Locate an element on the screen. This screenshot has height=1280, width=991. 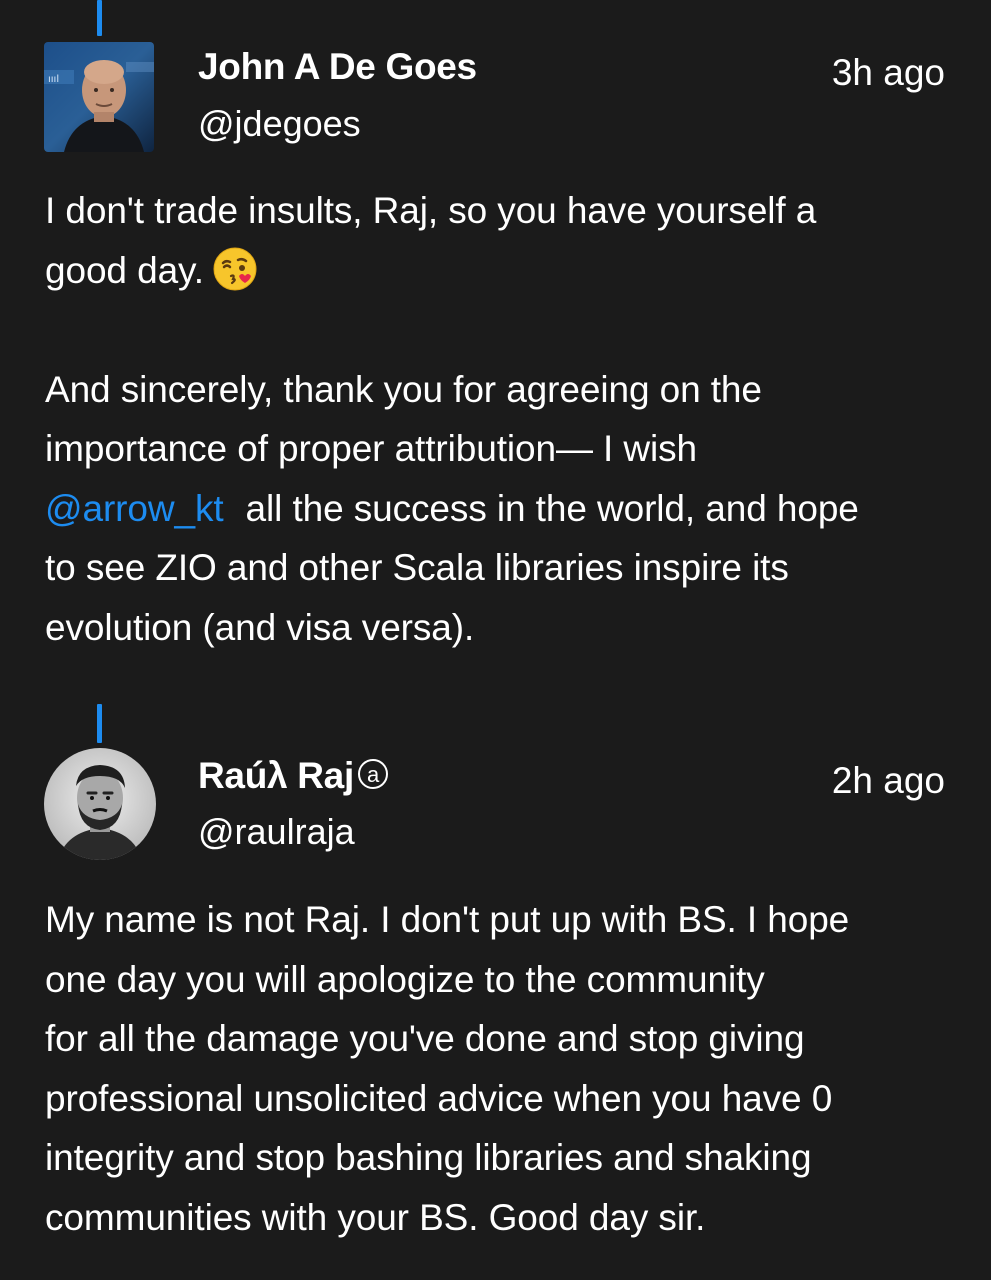
post-line: communities with your BS. Good day sir. is located at coordinates (375, 1217).